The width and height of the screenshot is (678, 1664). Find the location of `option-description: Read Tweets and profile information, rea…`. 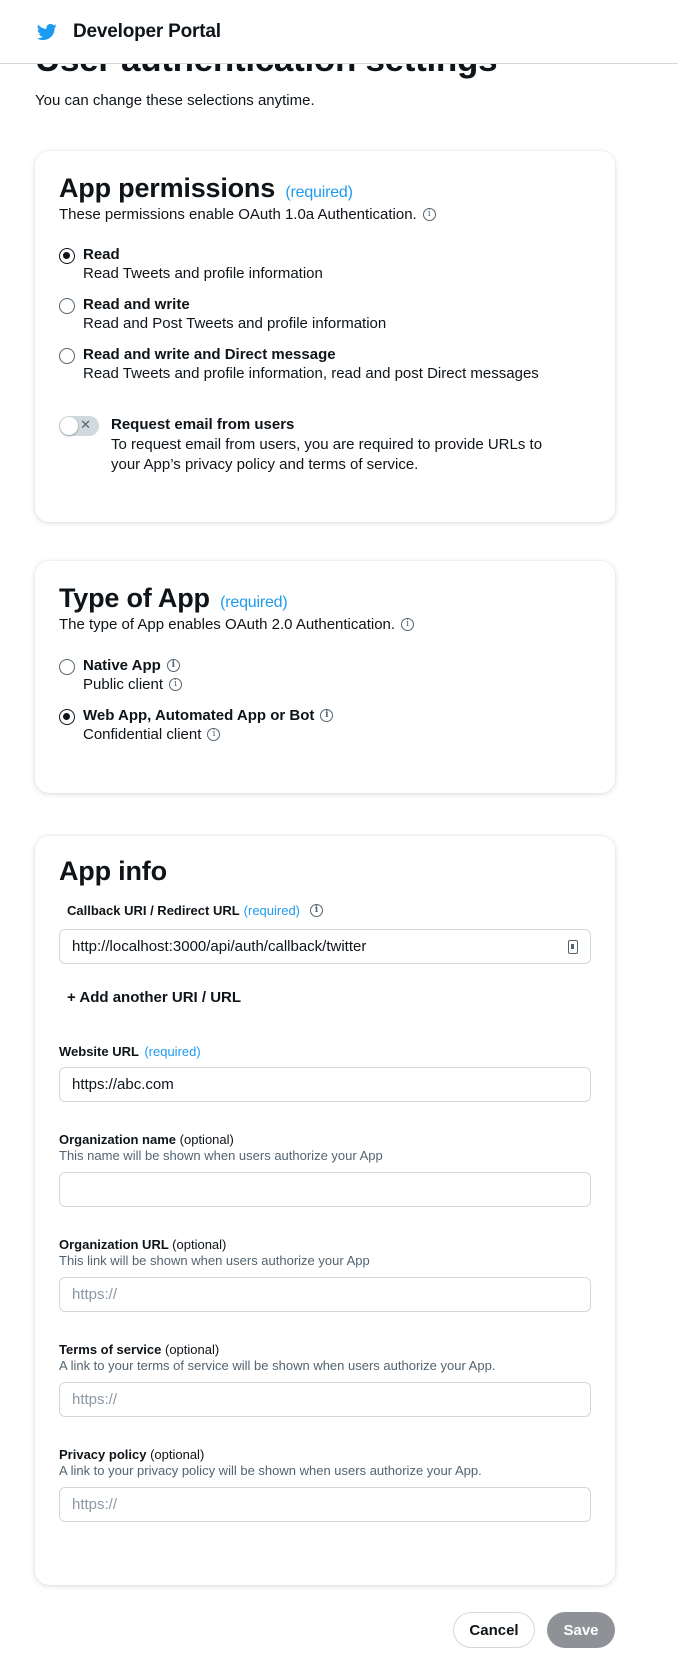

option-description: Read Tweets and profile information, rea… is located at coordinates (311, 373).